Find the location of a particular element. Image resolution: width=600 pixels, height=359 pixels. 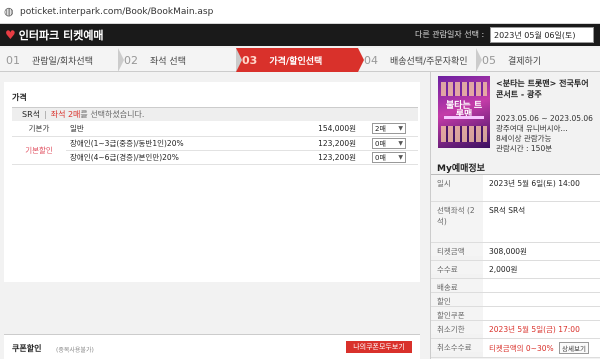

price-row: 장애인(4~6급(경증)/본인만)20% 123,200원 0매 ▼ is located at coordinates (215, 157).